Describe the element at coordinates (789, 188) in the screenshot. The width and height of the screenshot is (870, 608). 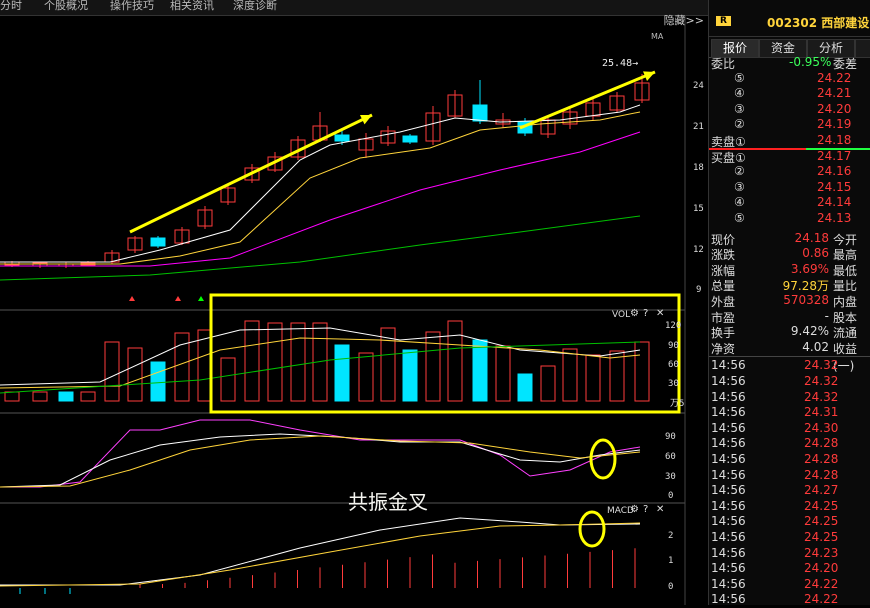
I see `buy-row: ③ 24.15` at that location.